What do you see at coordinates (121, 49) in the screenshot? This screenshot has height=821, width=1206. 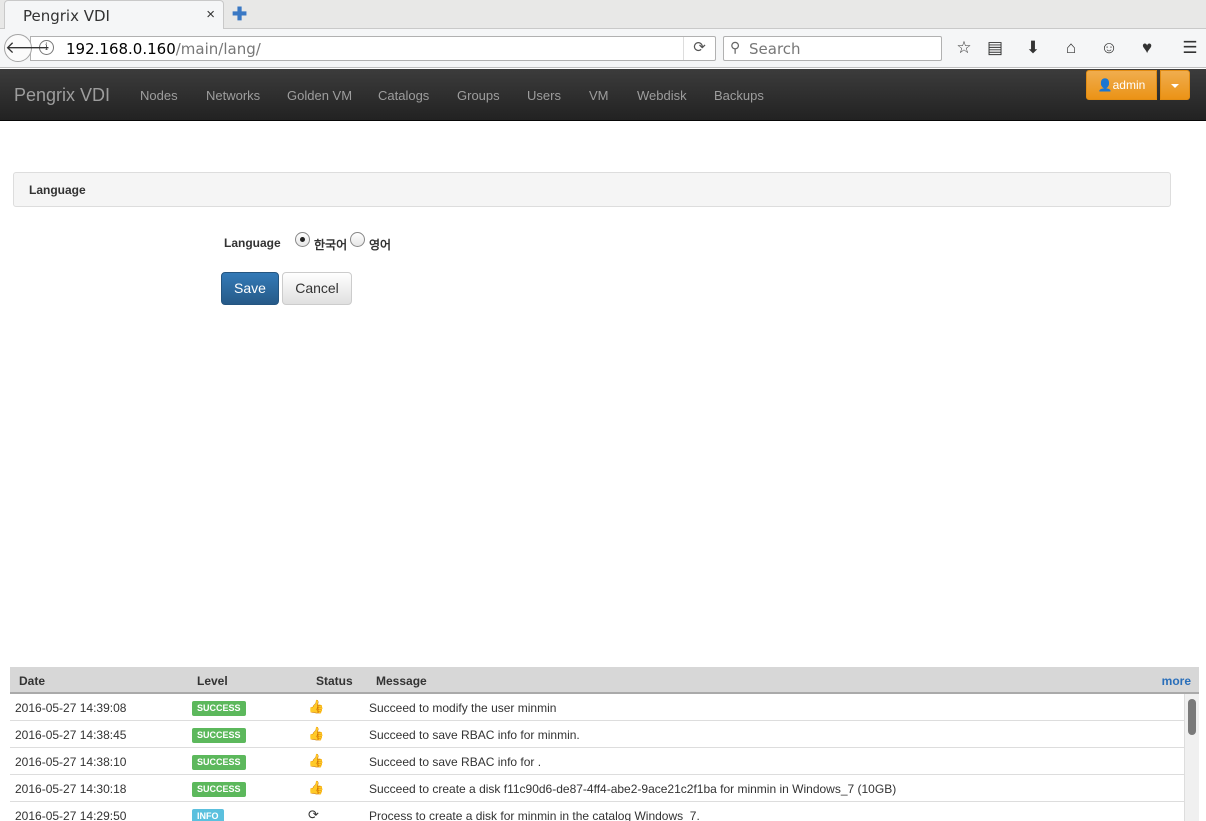 I see `url-host: 192.168.0.160` at bounding box center [121, 49].